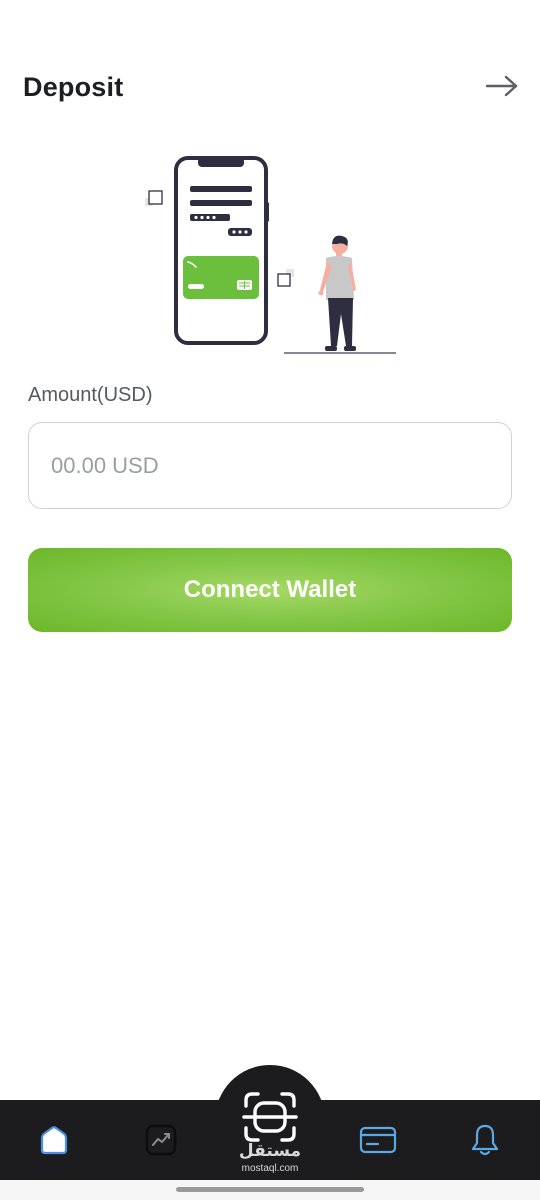  What do you see at coordinates (270, 590) in the screenshot?
I see `connect-wallet-button: Connect Wallet` at bounding box center [270, 590].